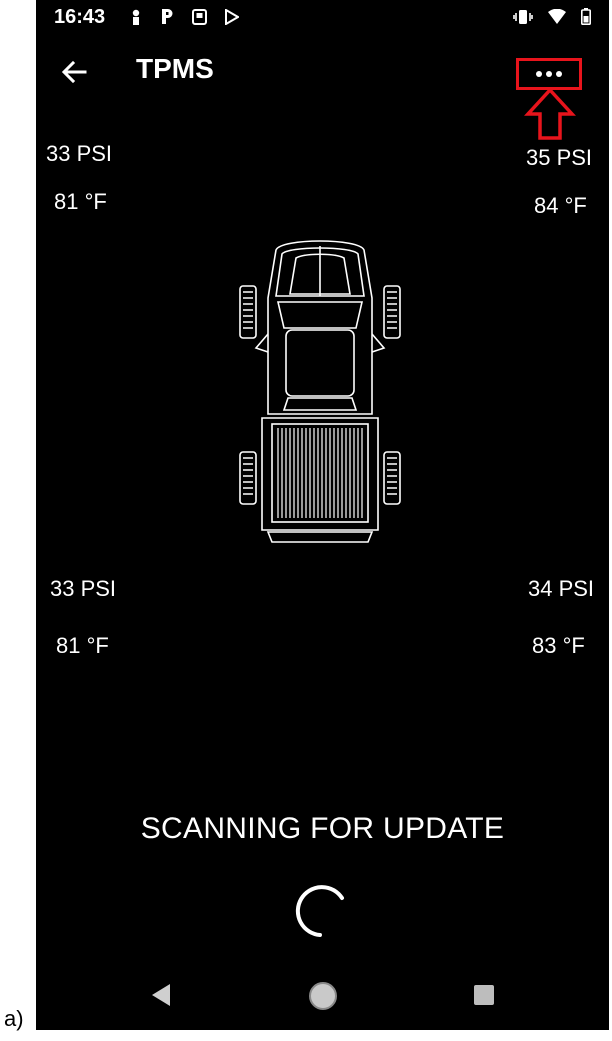 Image resolution: width=612 pixels, height=1041 pixels. Describe the element at coordinates (83, 588) in the screenshot. I see `rear-left-pressure: 33 PSI` at that location.